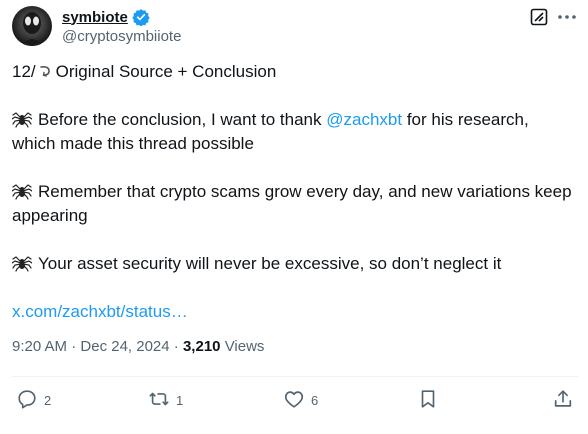 The image size is (588, 434). What do you see at coordinates (182, 119) in the screenshot?
I see `paragraph-1-text: Before the conclusion, I want to thank` at bounding box center [182, 119].